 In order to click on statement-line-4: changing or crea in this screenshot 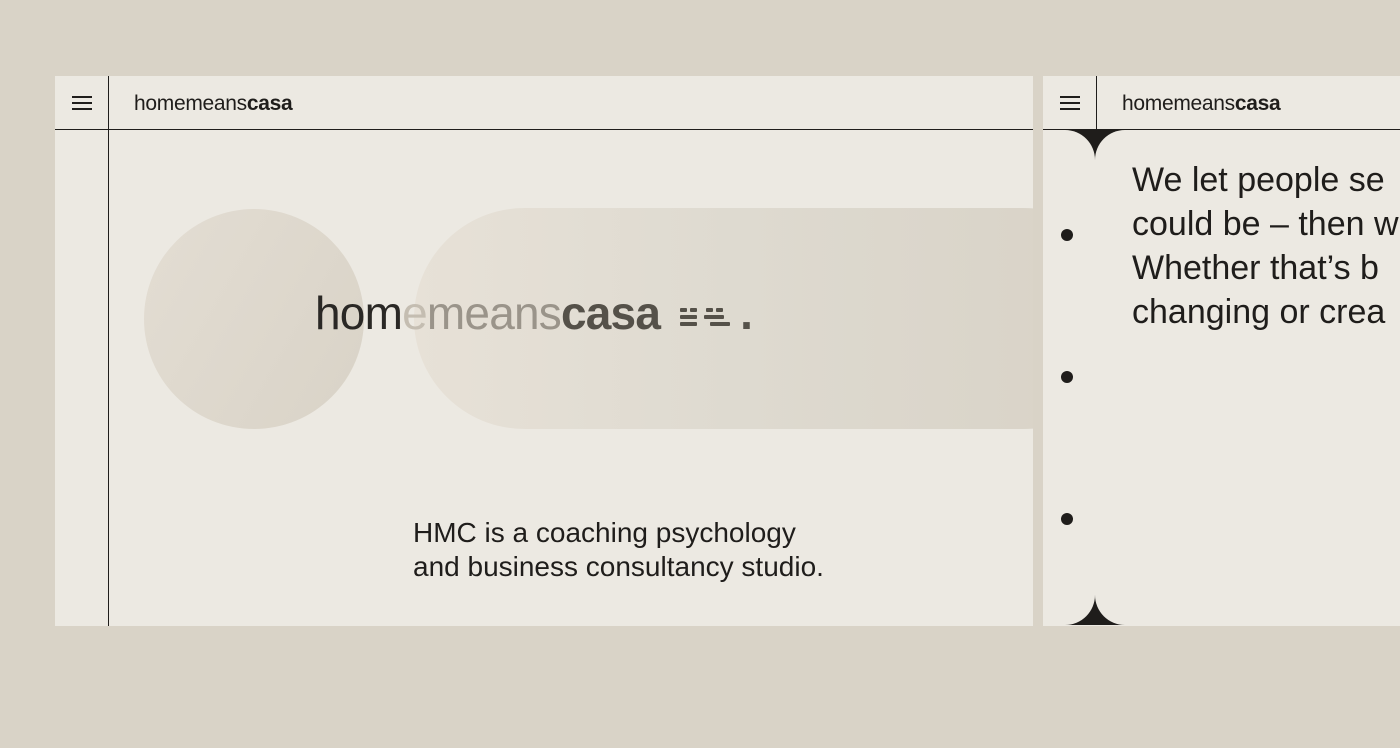, I will do `click(1259, 312)`.